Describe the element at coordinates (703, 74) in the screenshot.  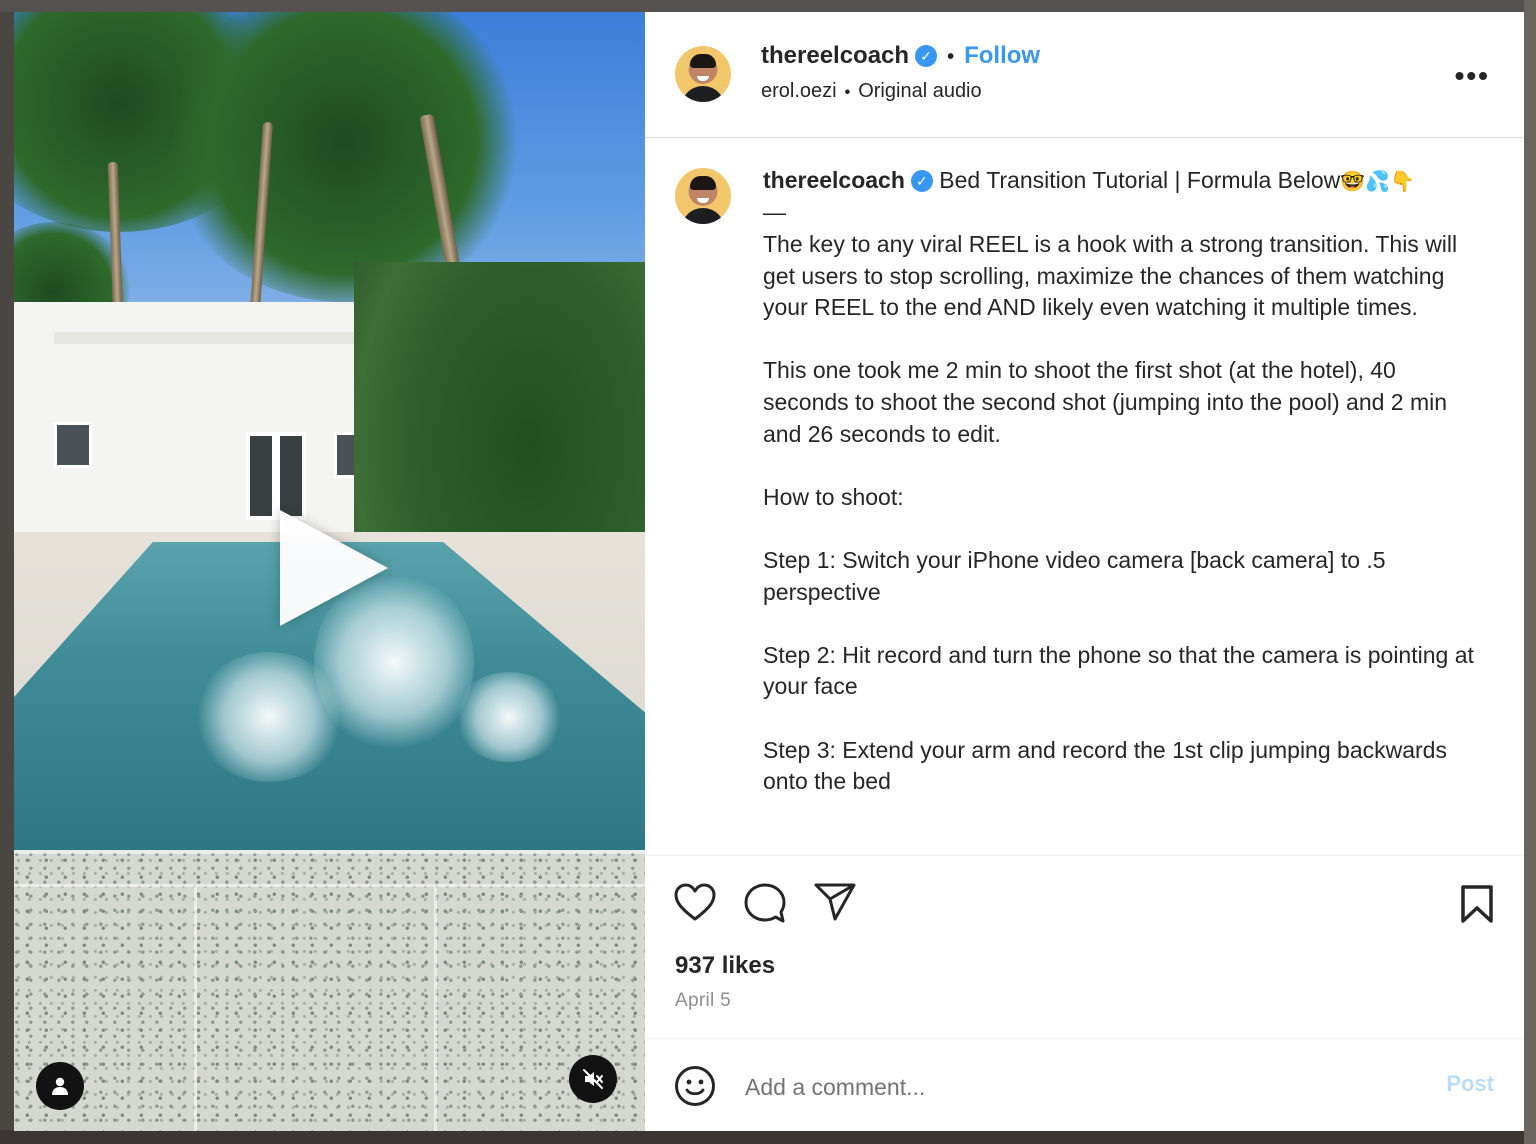
I see `author-avatar` at that location.